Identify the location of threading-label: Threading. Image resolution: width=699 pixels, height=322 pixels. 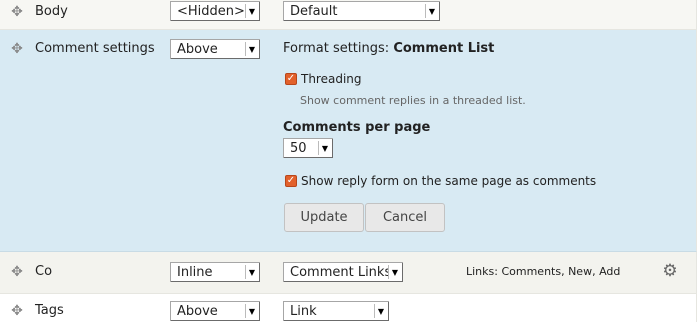
(331, 79).